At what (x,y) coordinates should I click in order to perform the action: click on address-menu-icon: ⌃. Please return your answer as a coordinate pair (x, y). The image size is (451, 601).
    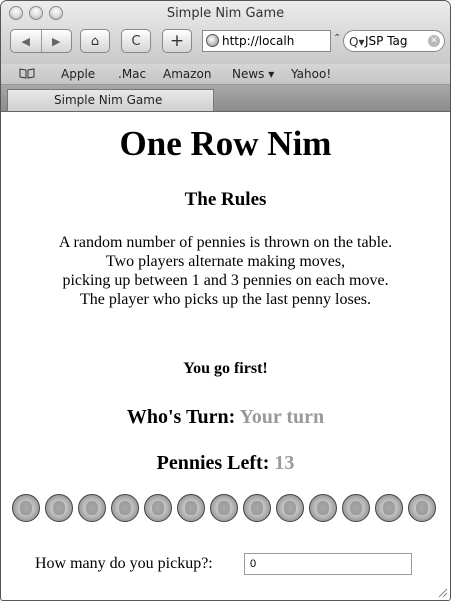
    Looking at the image, I should click on (337, 38).